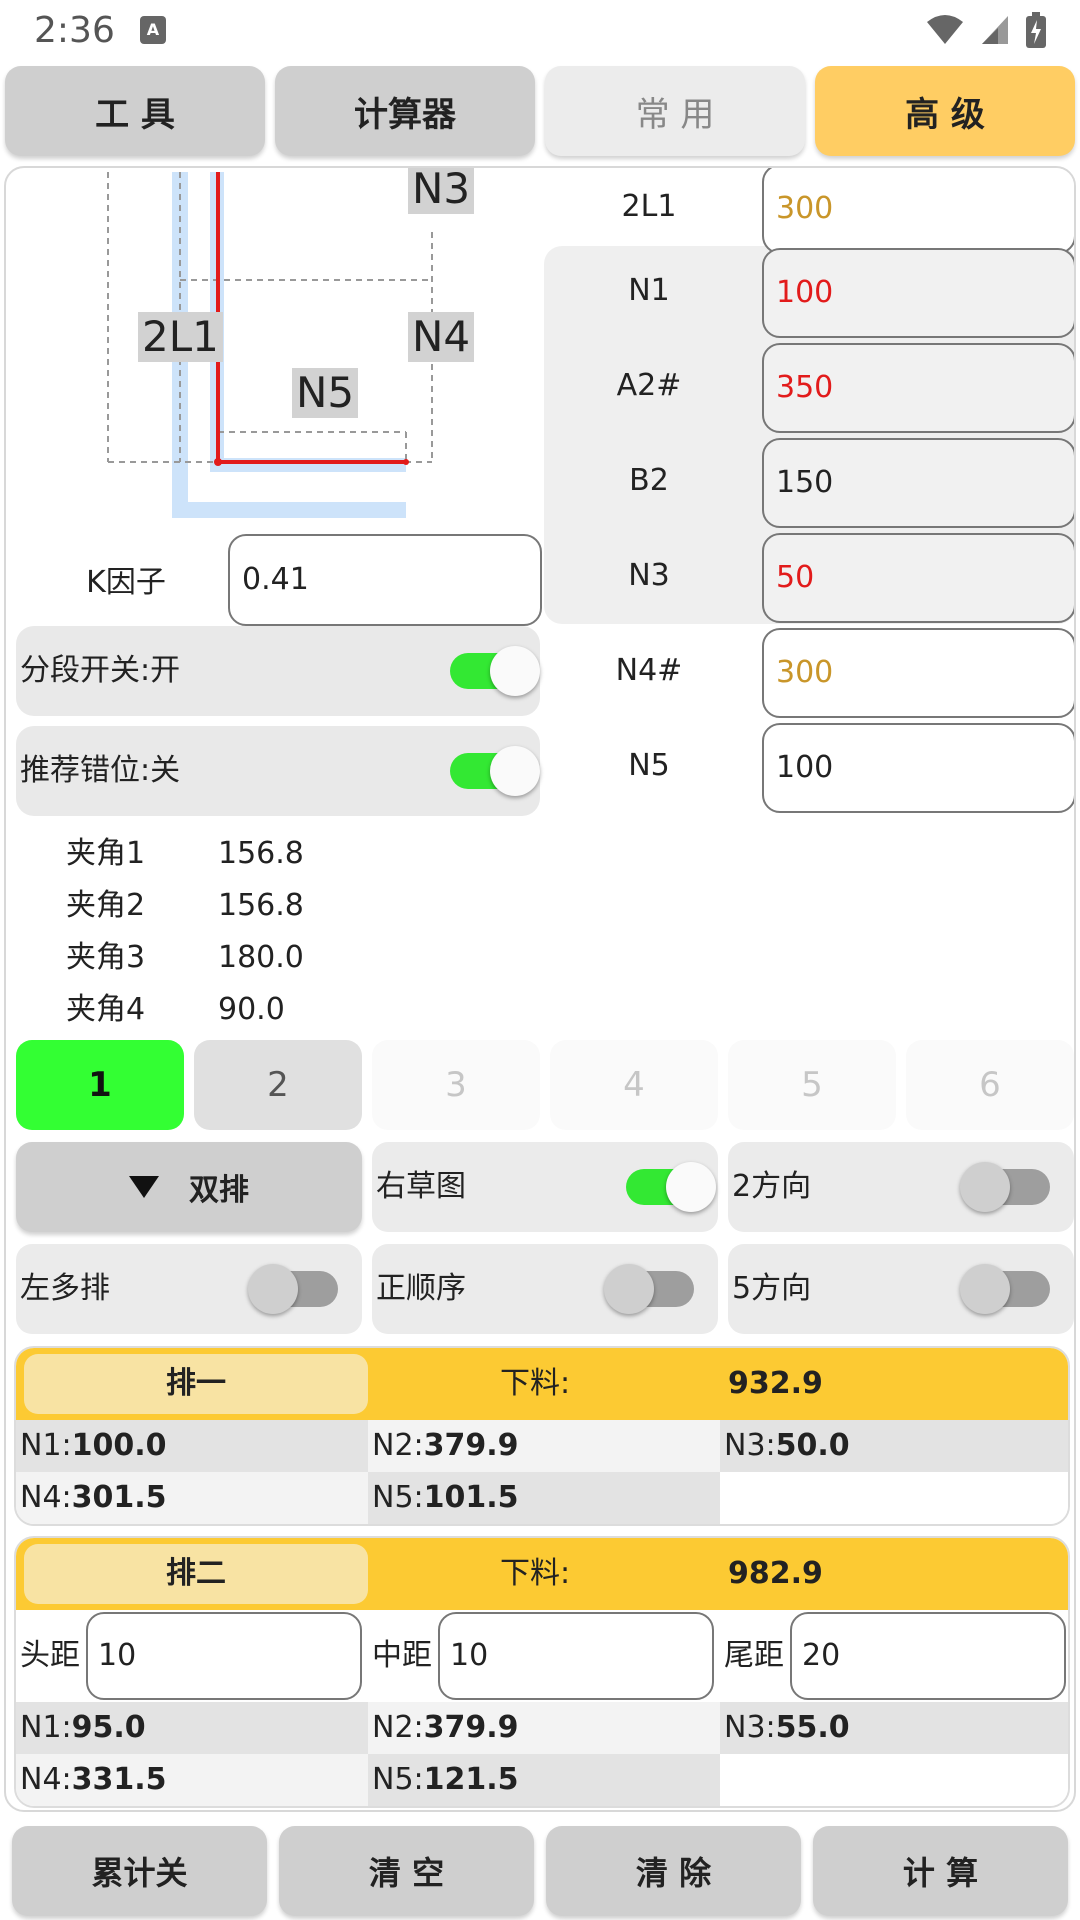  What do you see at coordinates (918, 293) in the screenshot?
I see `param-input-n1: 100` at bounding box center [918, 293].